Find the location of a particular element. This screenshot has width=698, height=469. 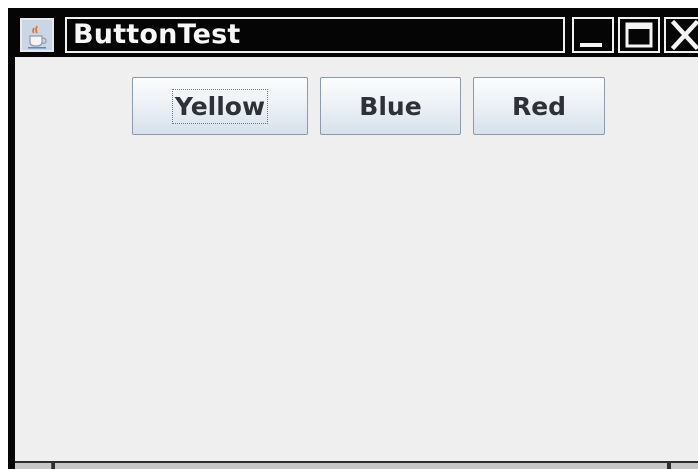

yellow-button: Yellow is located at coordinates (220, 106).